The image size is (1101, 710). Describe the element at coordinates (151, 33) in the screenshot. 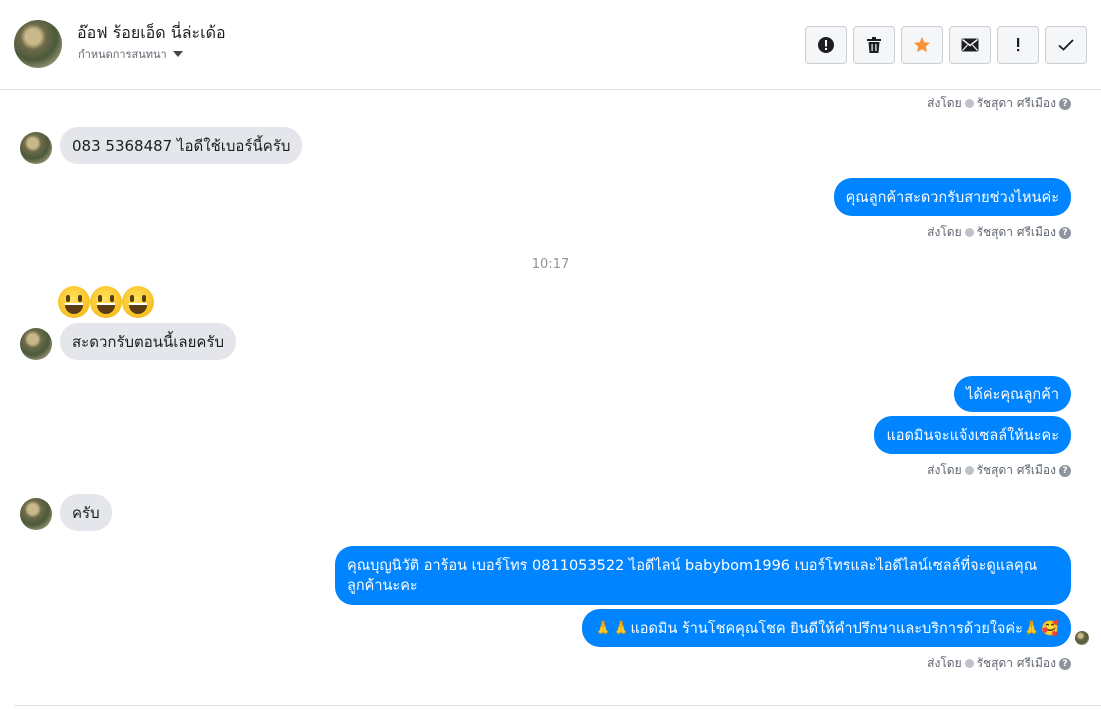

I see `contact-name: อ๊อฟ ร้อยเอ็ด นี่ล่ะเด้อ` at that location.